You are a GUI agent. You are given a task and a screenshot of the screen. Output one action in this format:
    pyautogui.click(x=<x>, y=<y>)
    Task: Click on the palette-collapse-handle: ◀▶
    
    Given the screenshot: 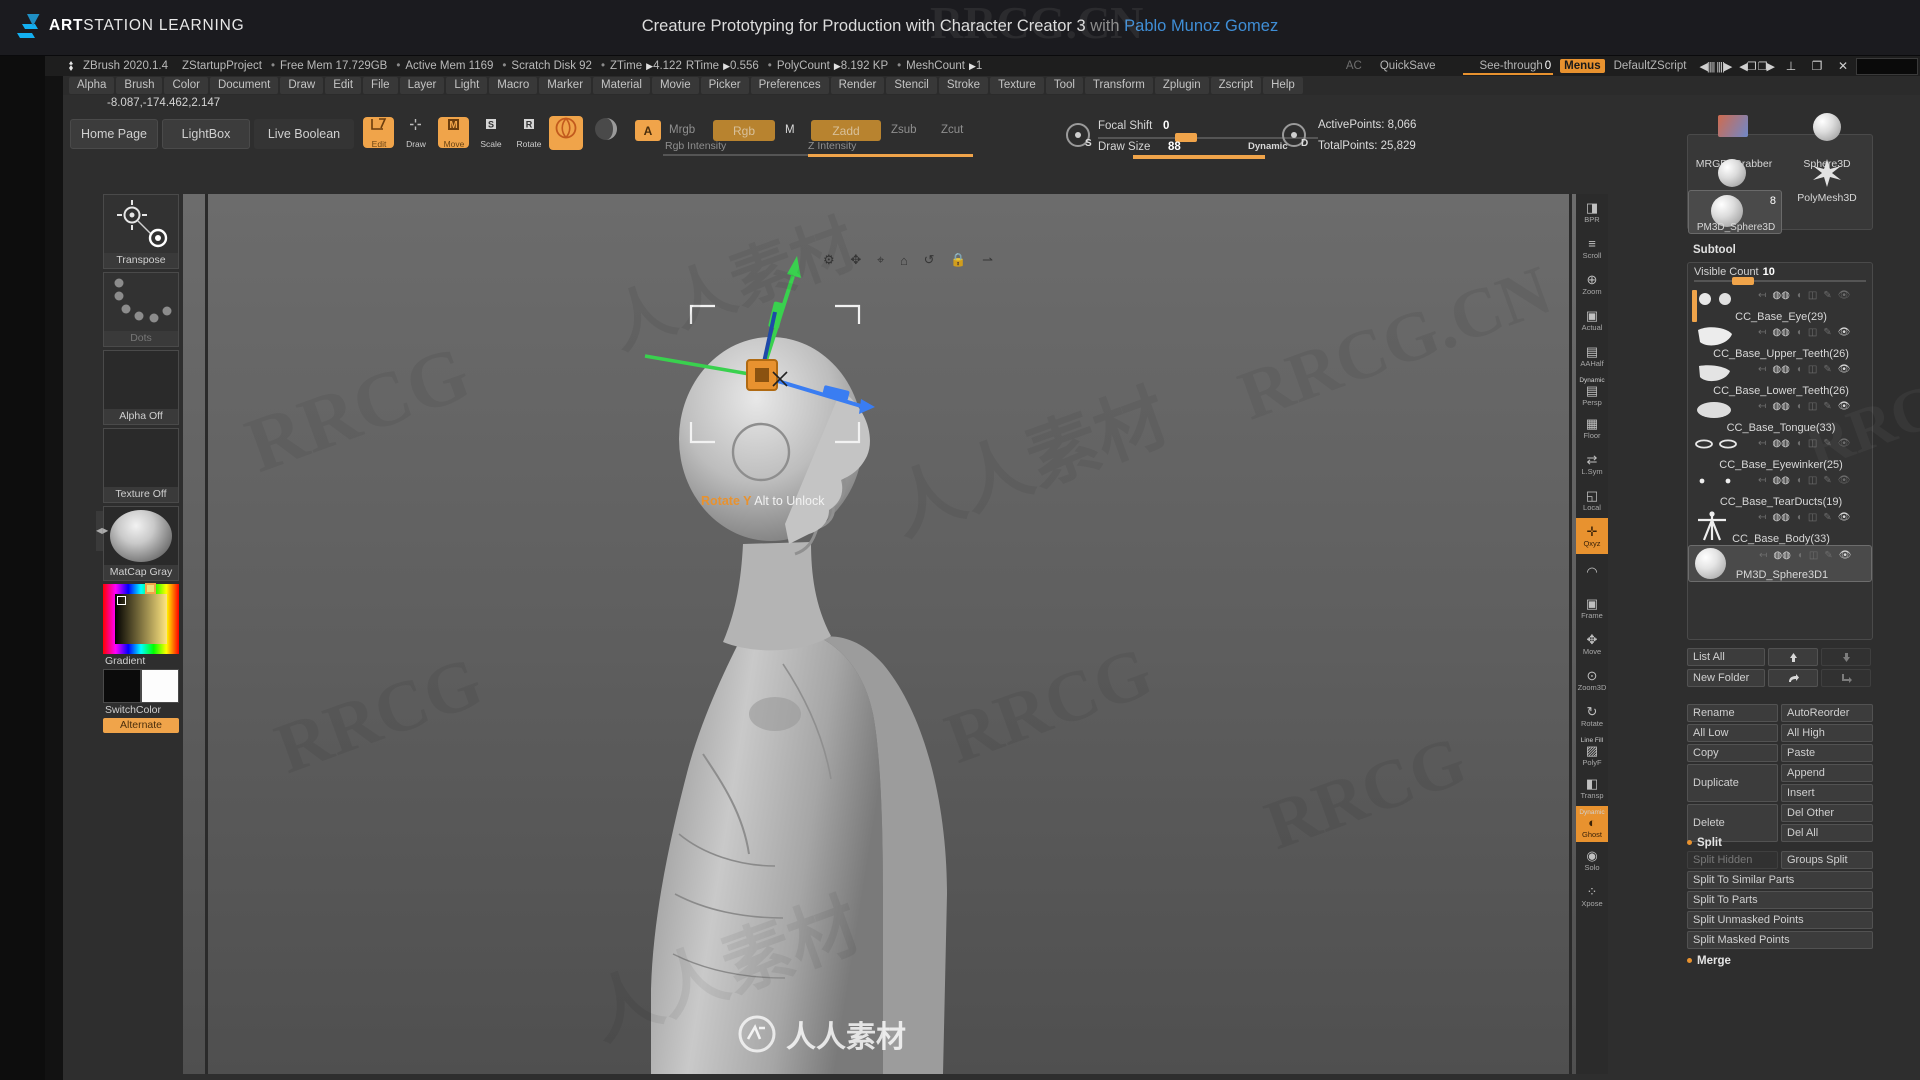 What is the action you would take?
    pyautogui.click(x=102, y=531)
    